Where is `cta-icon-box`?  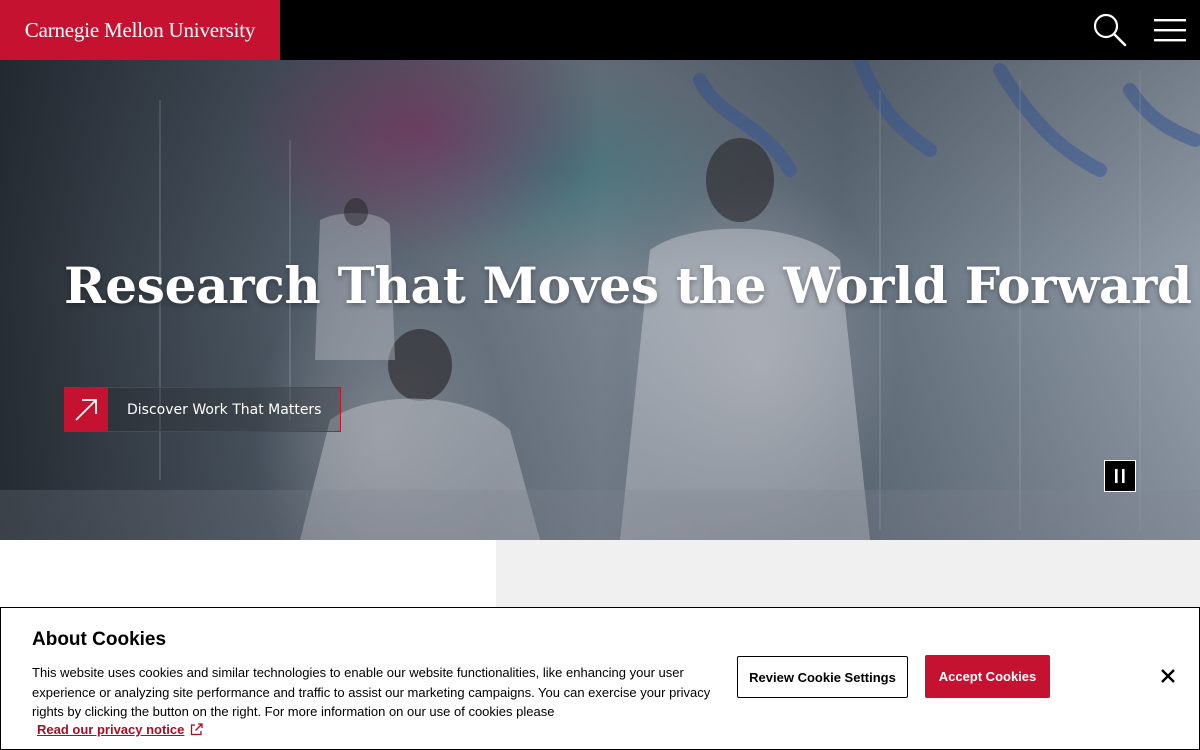 cta-icon-box is located at coordinates (86, 409).